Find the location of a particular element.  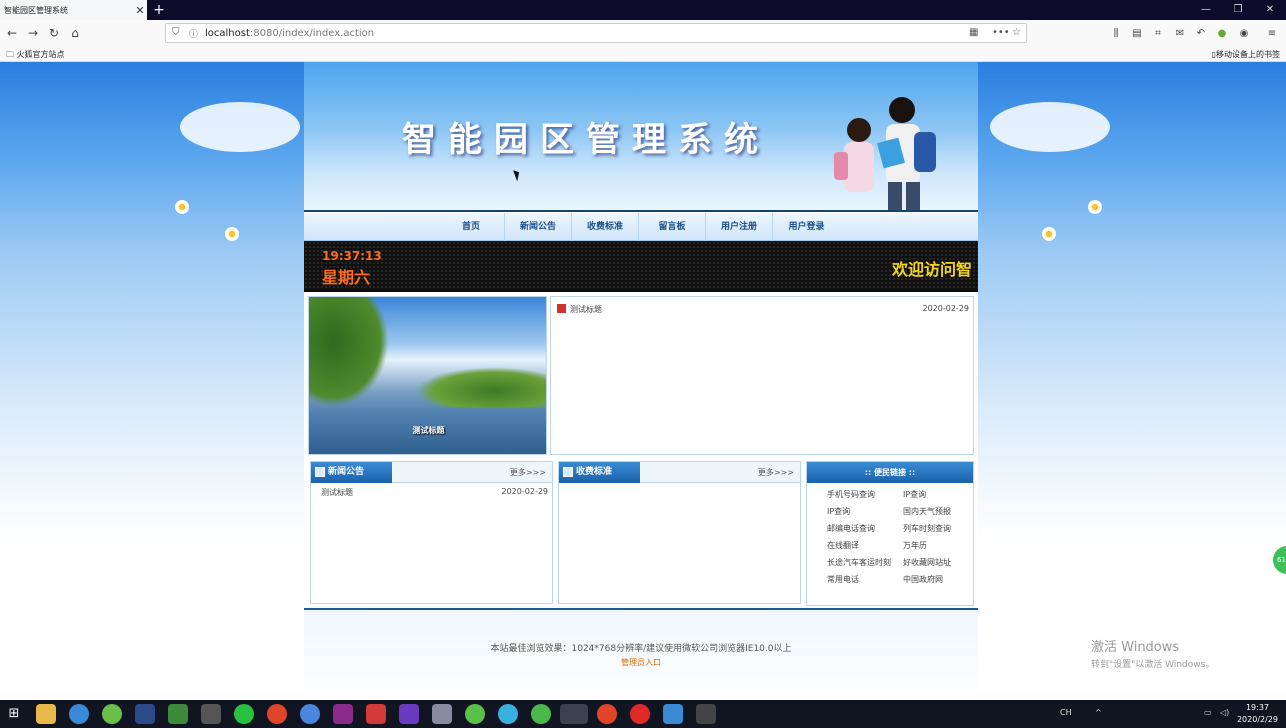

menu-news: 新闻公告 is located at coordinates (538, 227).